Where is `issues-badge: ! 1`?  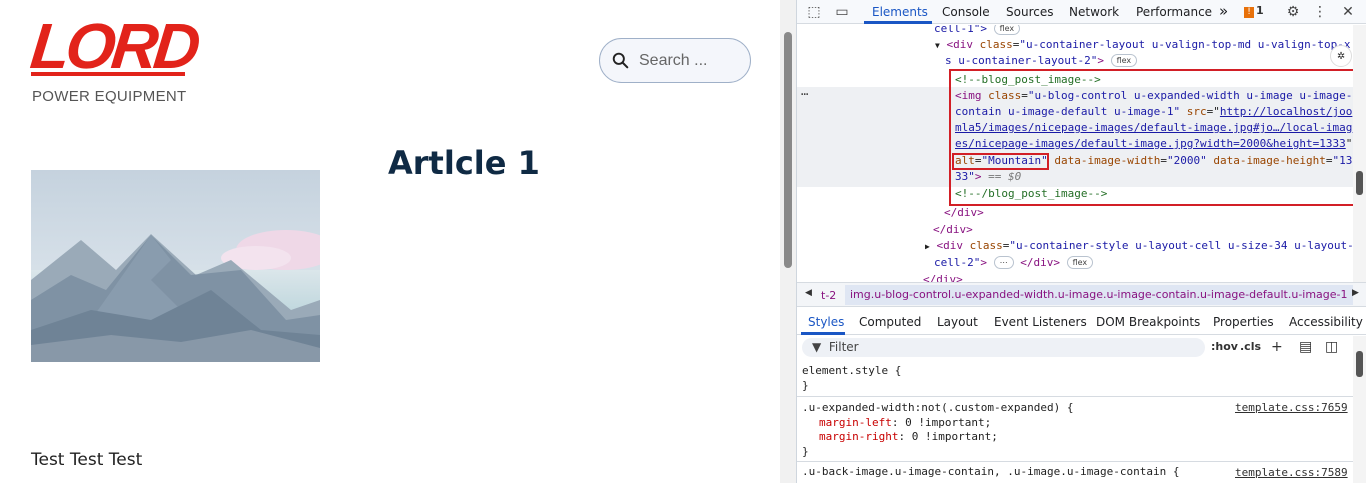 issues-badge: ! 1 is located at coordinates (1254, 11).